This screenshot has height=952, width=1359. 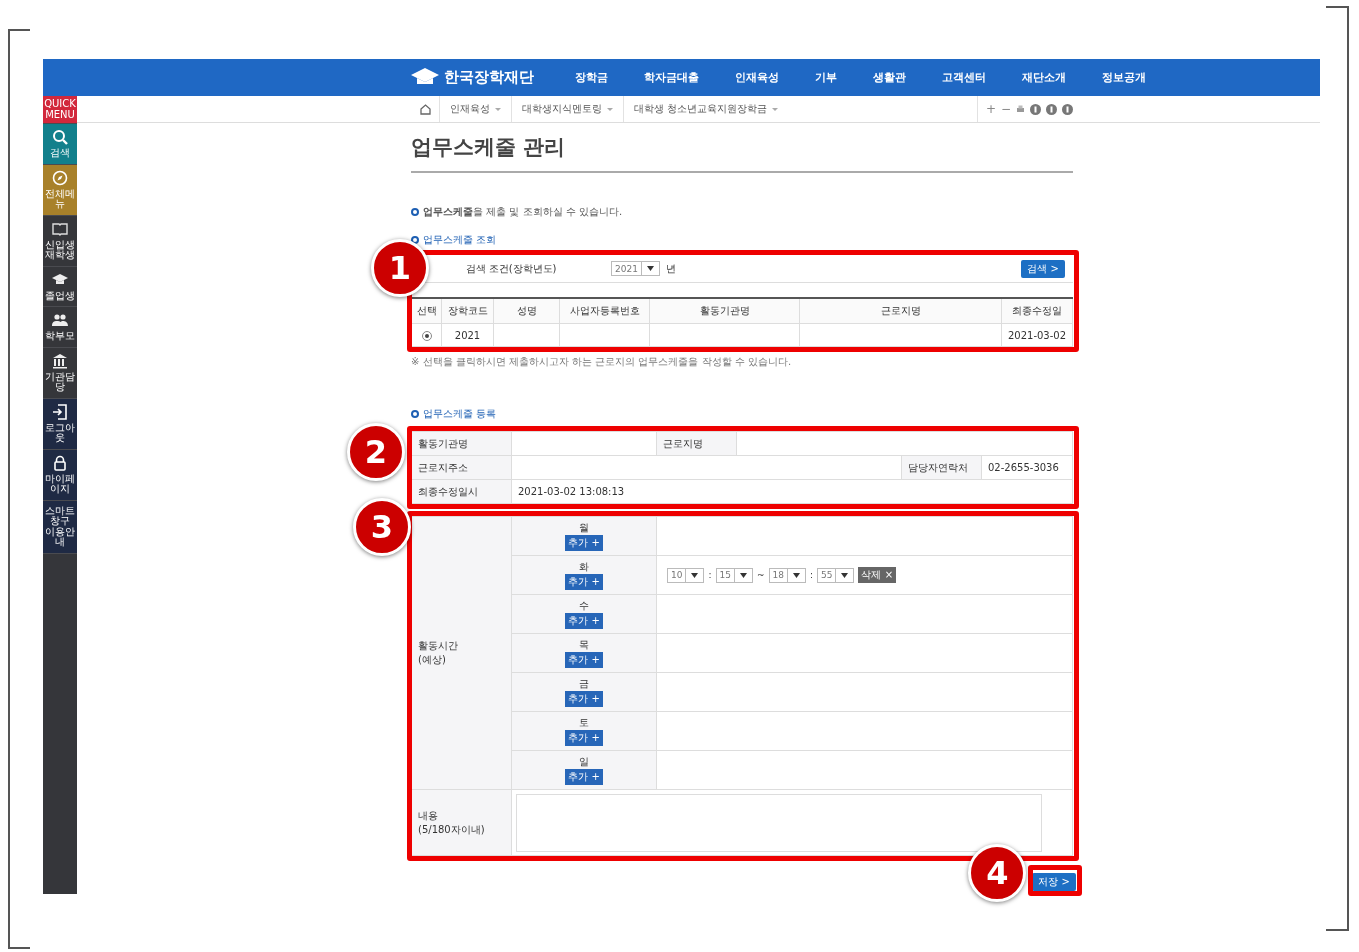 I want to click on field-label: 근로지주소, so click(x=461, y=467).